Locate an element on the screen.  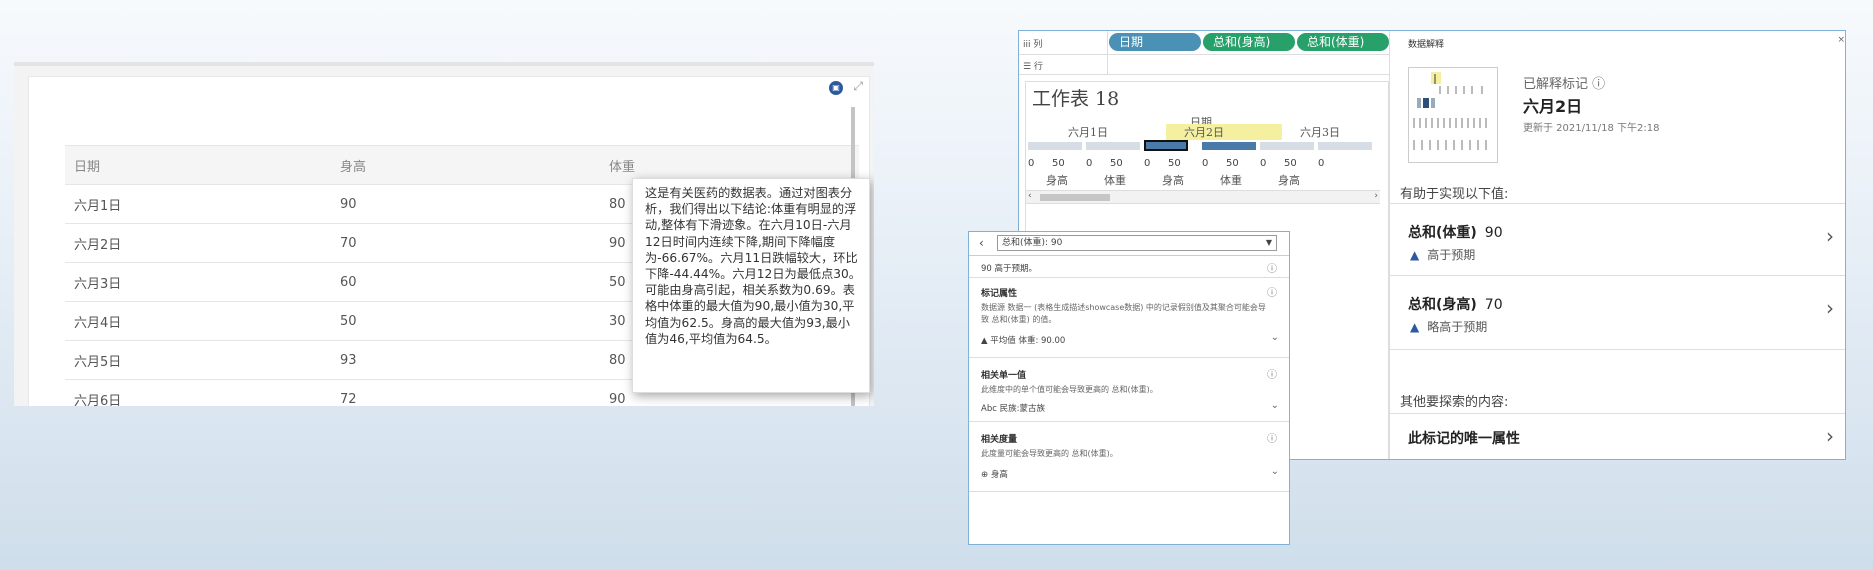
card-subtitle: ▲ 高于预期 is located at coordinates (1442, 254).